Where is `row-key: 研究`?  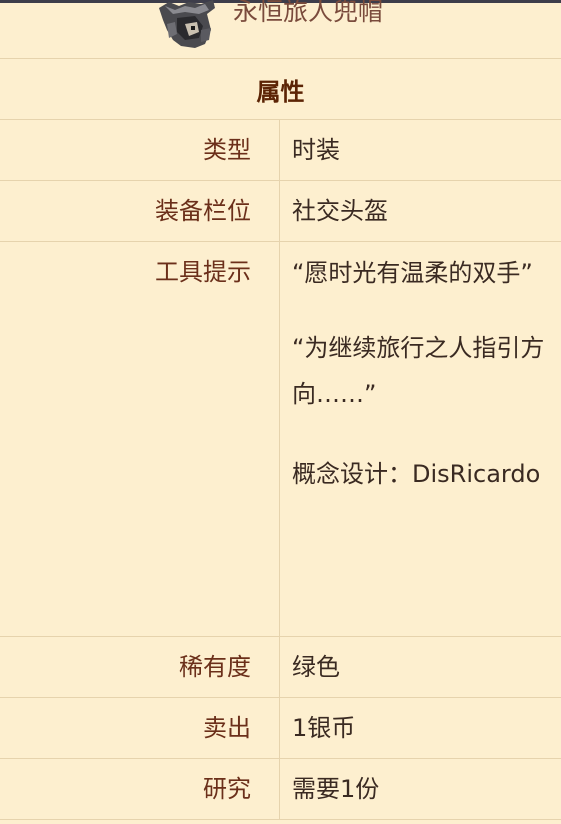 row-key: 研究 is located at coordinates (140, 789).